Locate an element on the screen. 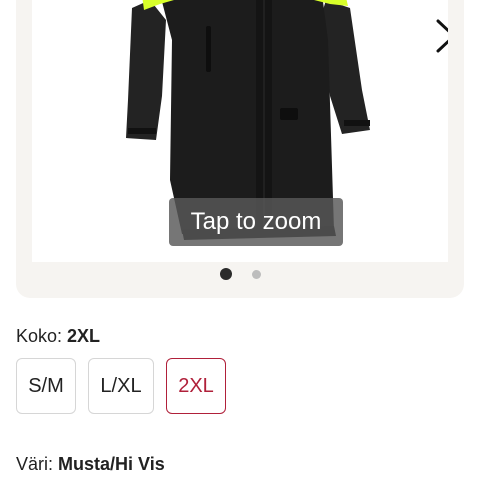 The image size is (480, 480). tap-to-zoom-hint: Tap to zoom is located at coordinates (256, 222).